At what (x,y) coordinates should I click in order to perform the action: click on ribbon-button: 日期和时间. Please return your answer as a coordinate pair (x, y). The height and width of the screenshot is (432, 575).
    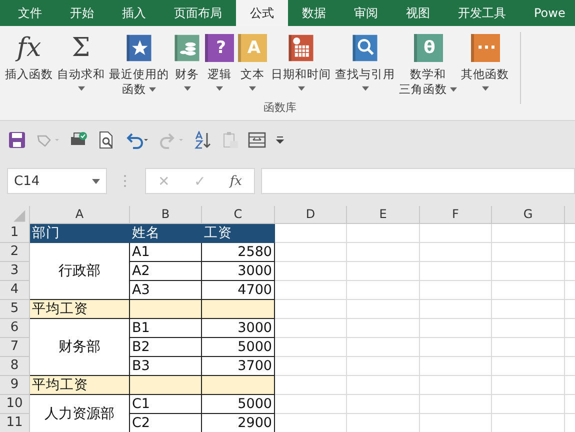
    Looking at the image, I should click on (301, 65).